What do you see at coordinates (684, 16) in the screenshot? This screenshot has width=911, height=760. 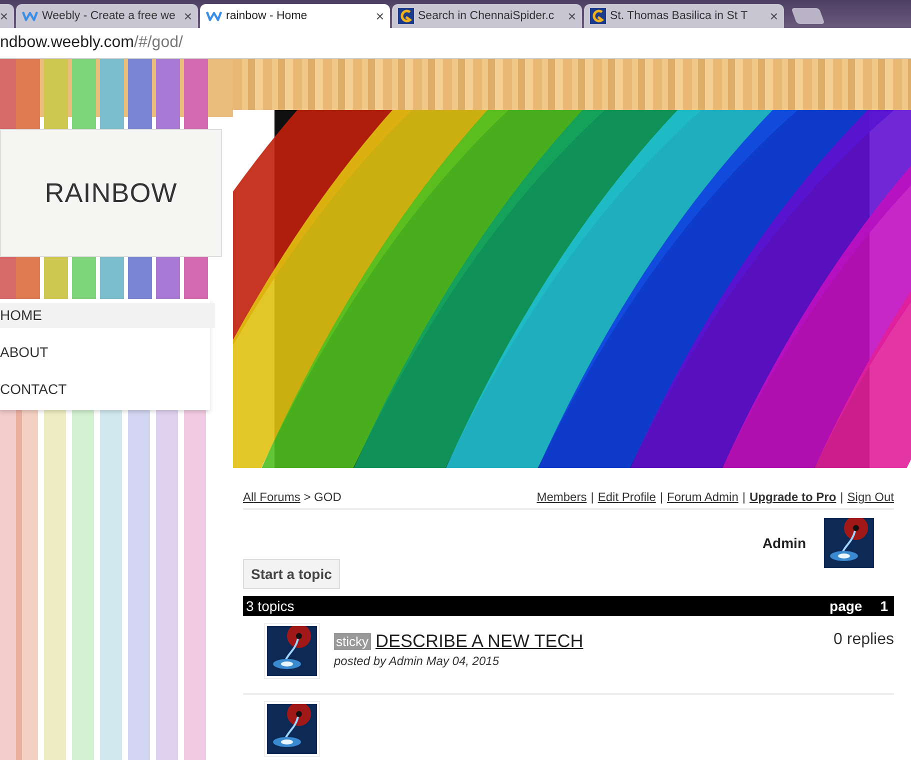 I see `browser-tab: St. Thomas Basilica in St T ×` at bounding box center [684, 16].